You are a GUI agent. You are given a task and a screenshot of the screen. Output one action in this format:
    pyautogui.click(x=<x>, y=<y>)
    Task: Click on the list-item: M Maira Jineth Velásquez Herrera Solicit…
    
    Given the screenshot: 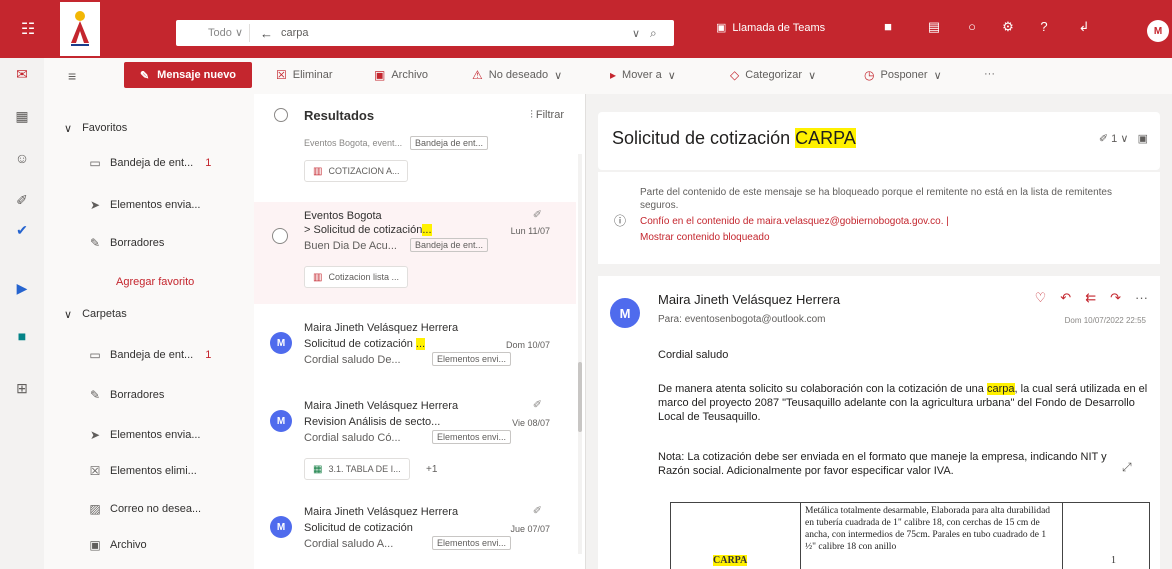 What is the action you would take?
    pyautogui.click(x=415, y=347)
    